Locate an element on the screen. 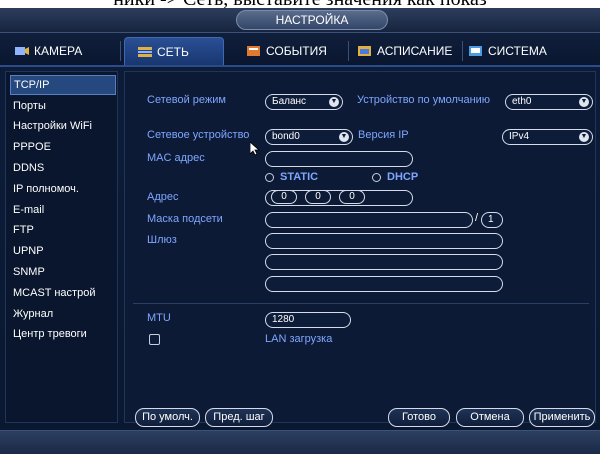 The image size is (600, 454). sidebar-item-ftp: FTP is located at coordinates (63, 230).